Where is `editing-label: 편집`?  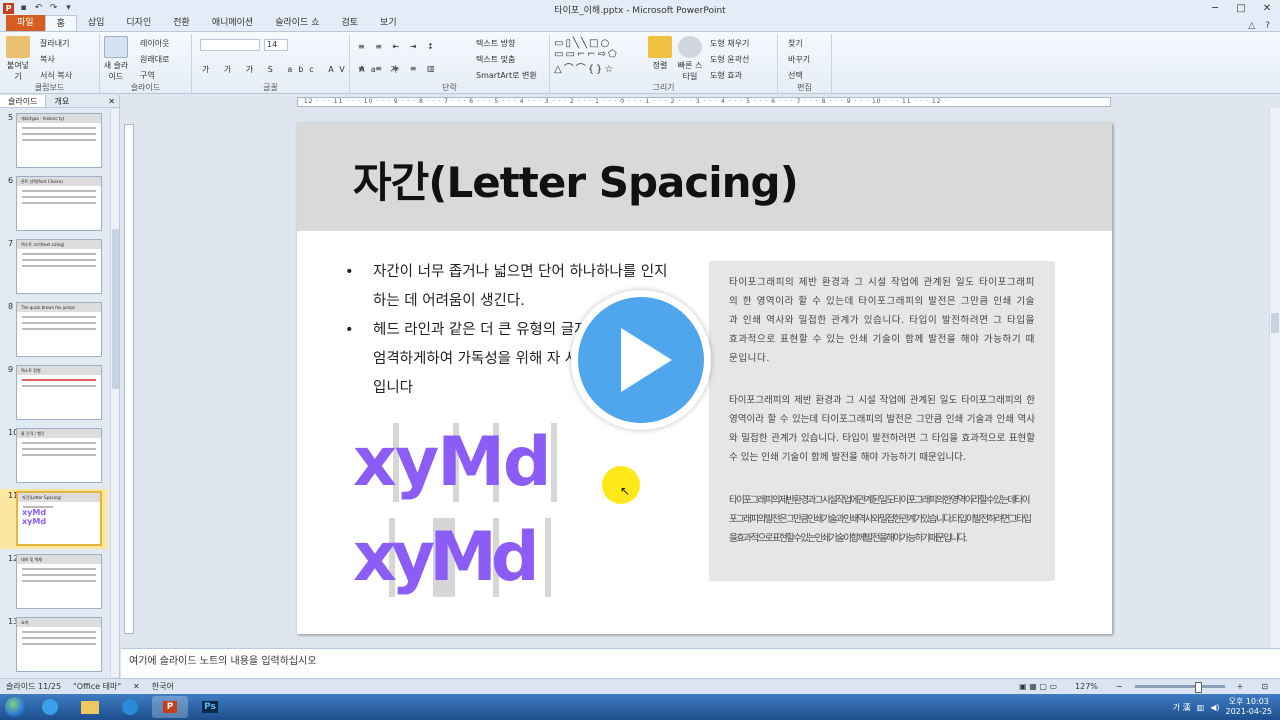
editing-label: 편집 is located at coordinates (804, 87).